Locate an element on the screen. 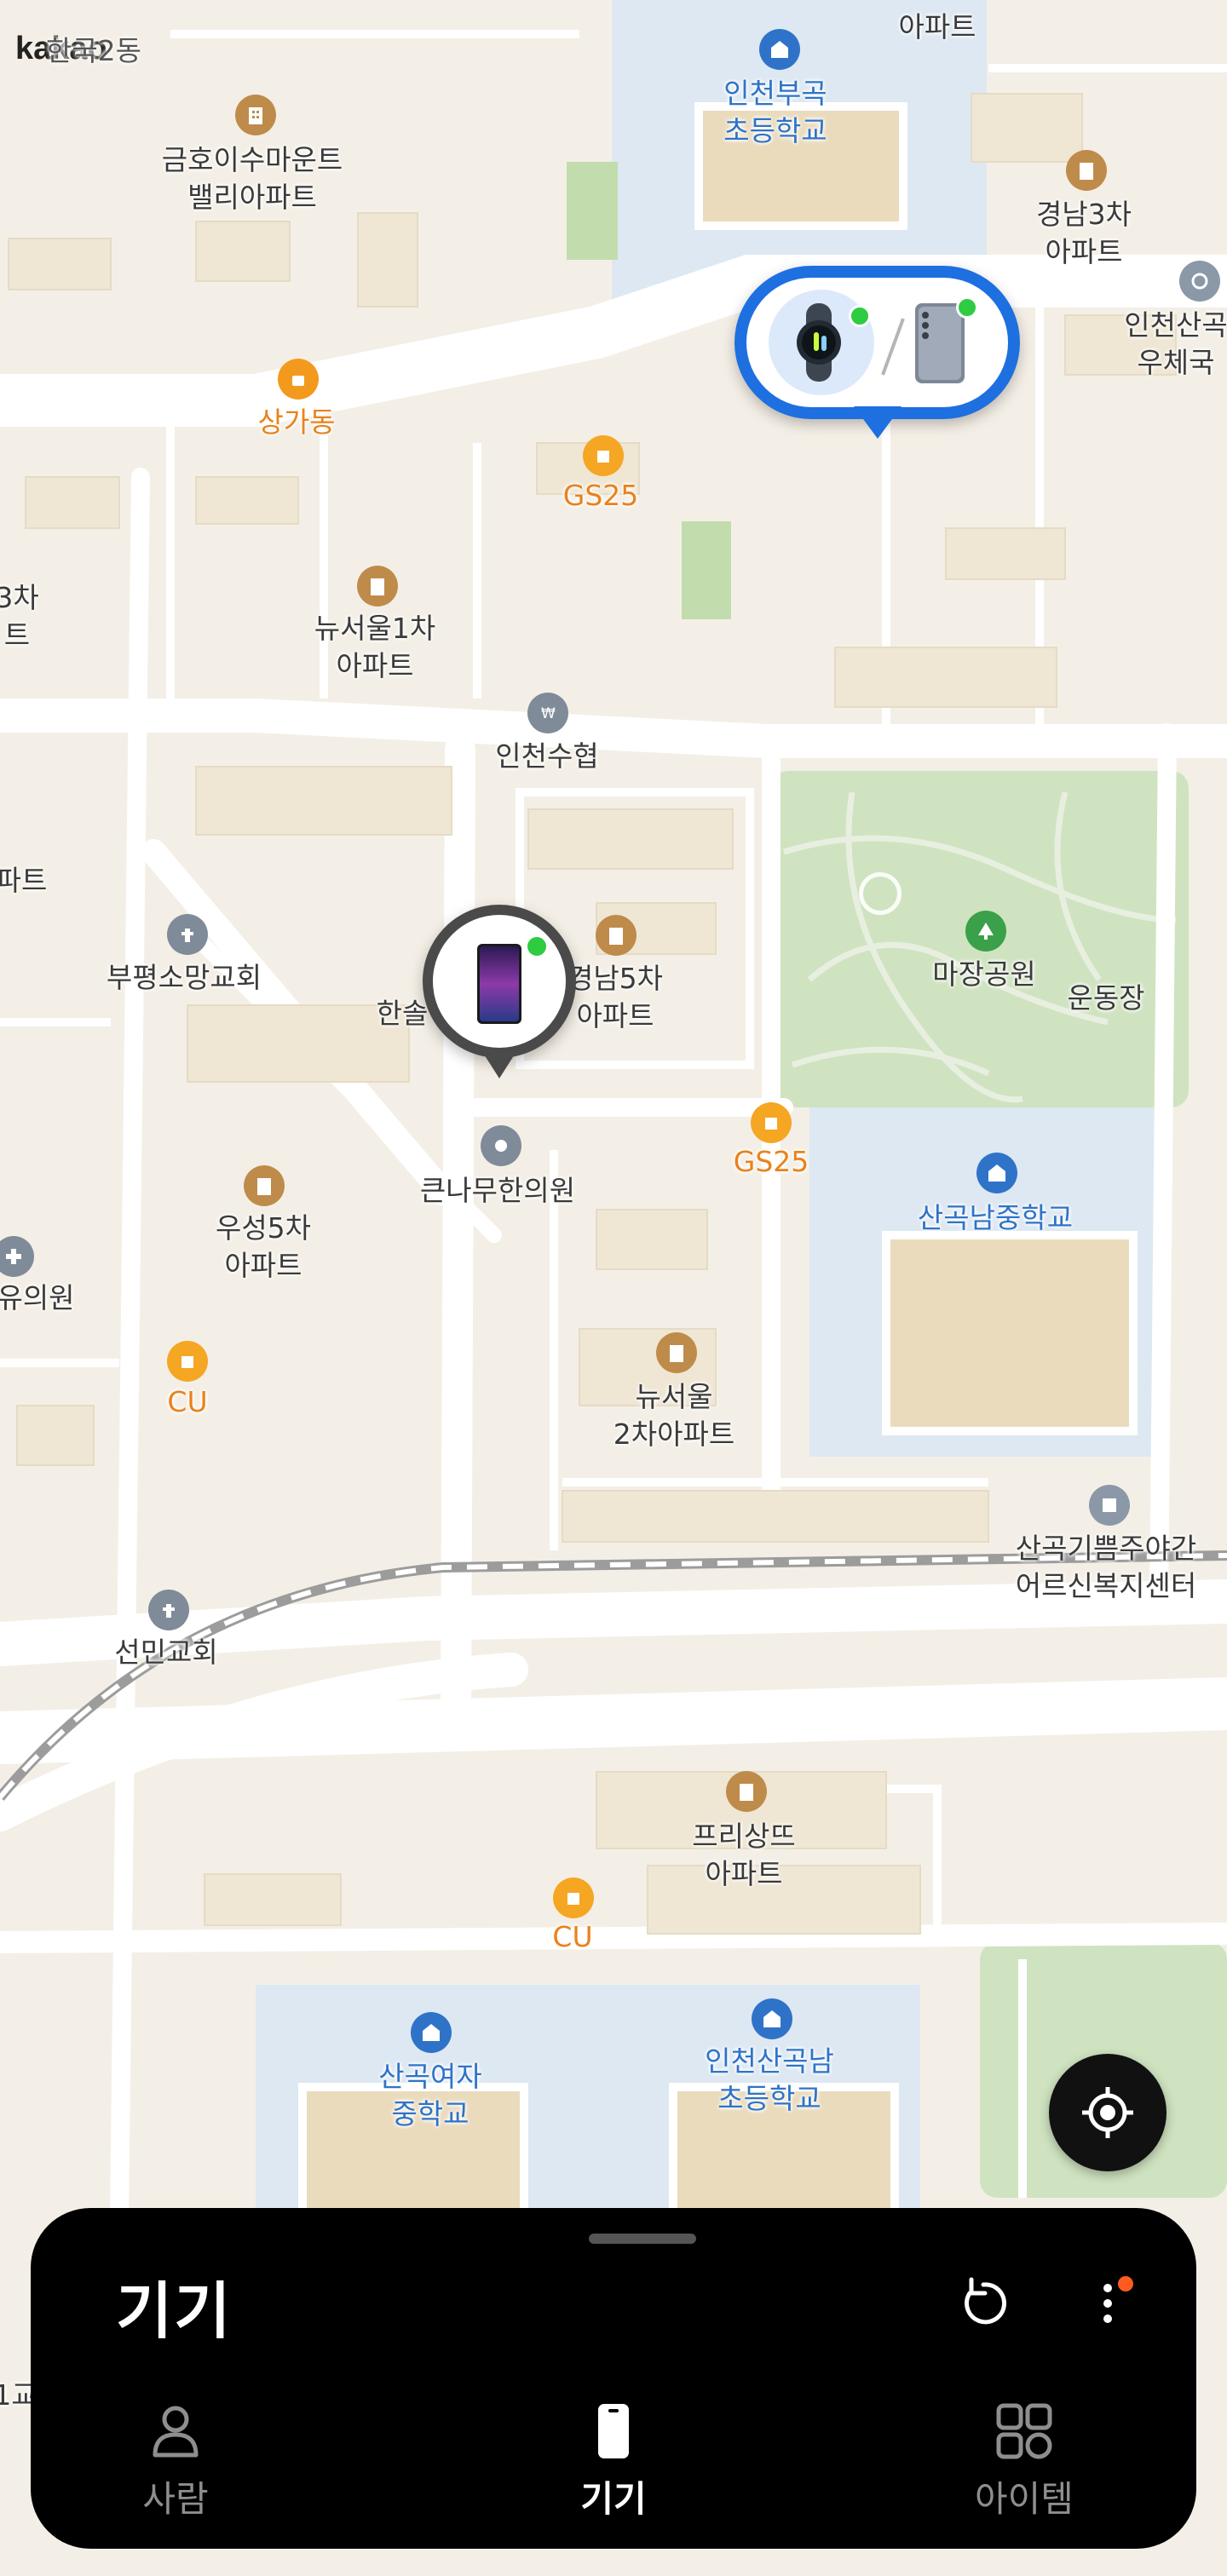 The width and height of the screenshot is (1227, 2576). tab-devices-label: 기기 is located at coordinates (613, 2499).